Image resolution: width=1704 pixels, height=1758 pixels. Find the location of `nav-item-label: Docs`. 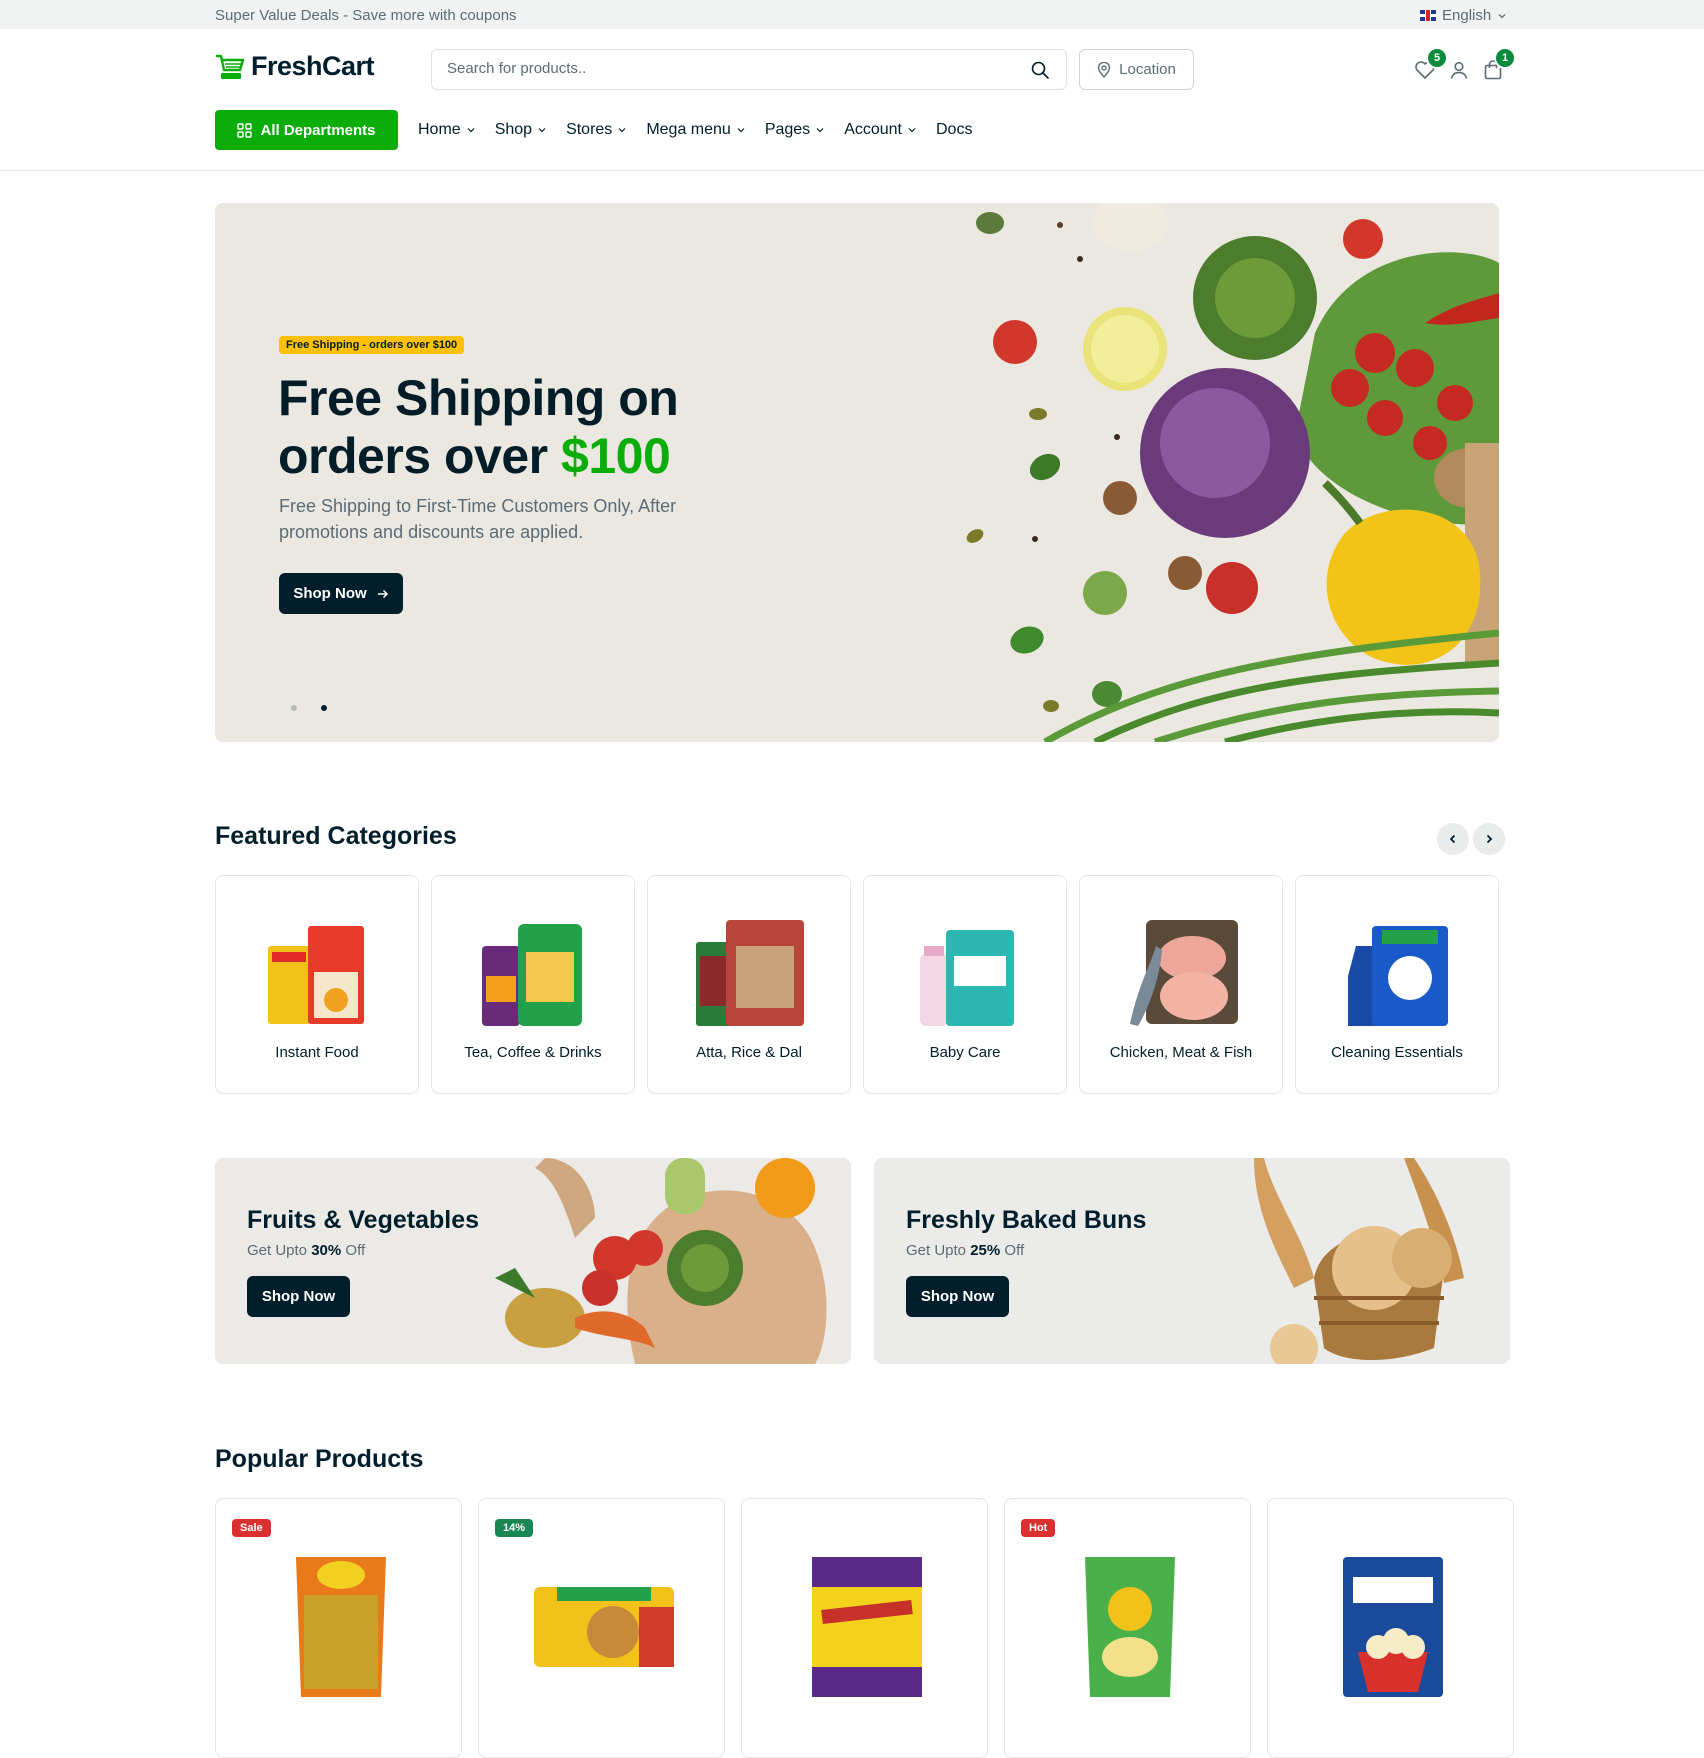

nav-item-label: Docs is located at coordinates (954, 129).